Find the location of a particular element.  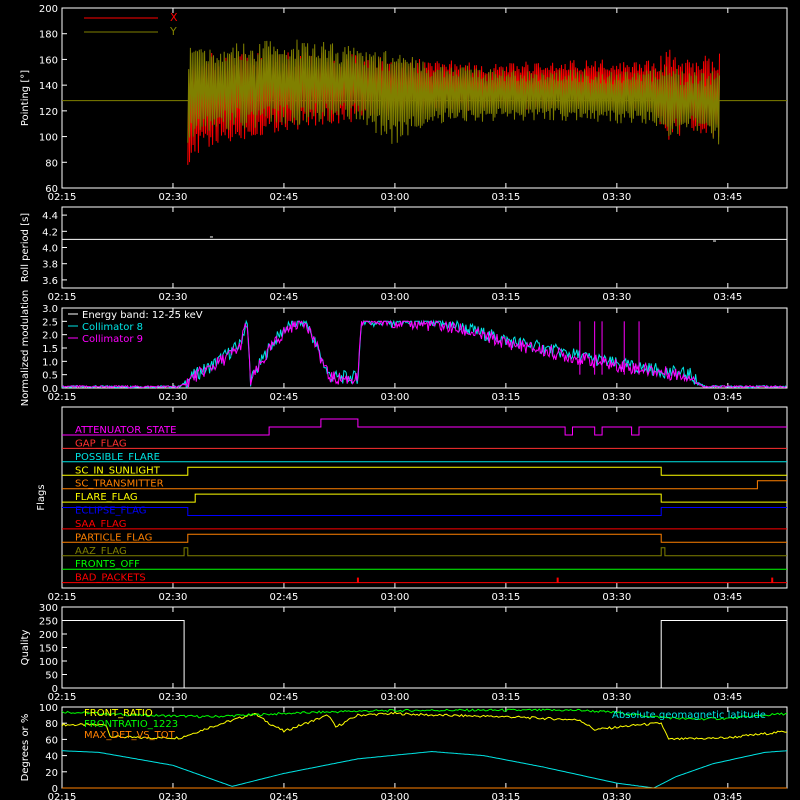

roll-xtick-label: 03:00 is located at coordinates (394, 297).